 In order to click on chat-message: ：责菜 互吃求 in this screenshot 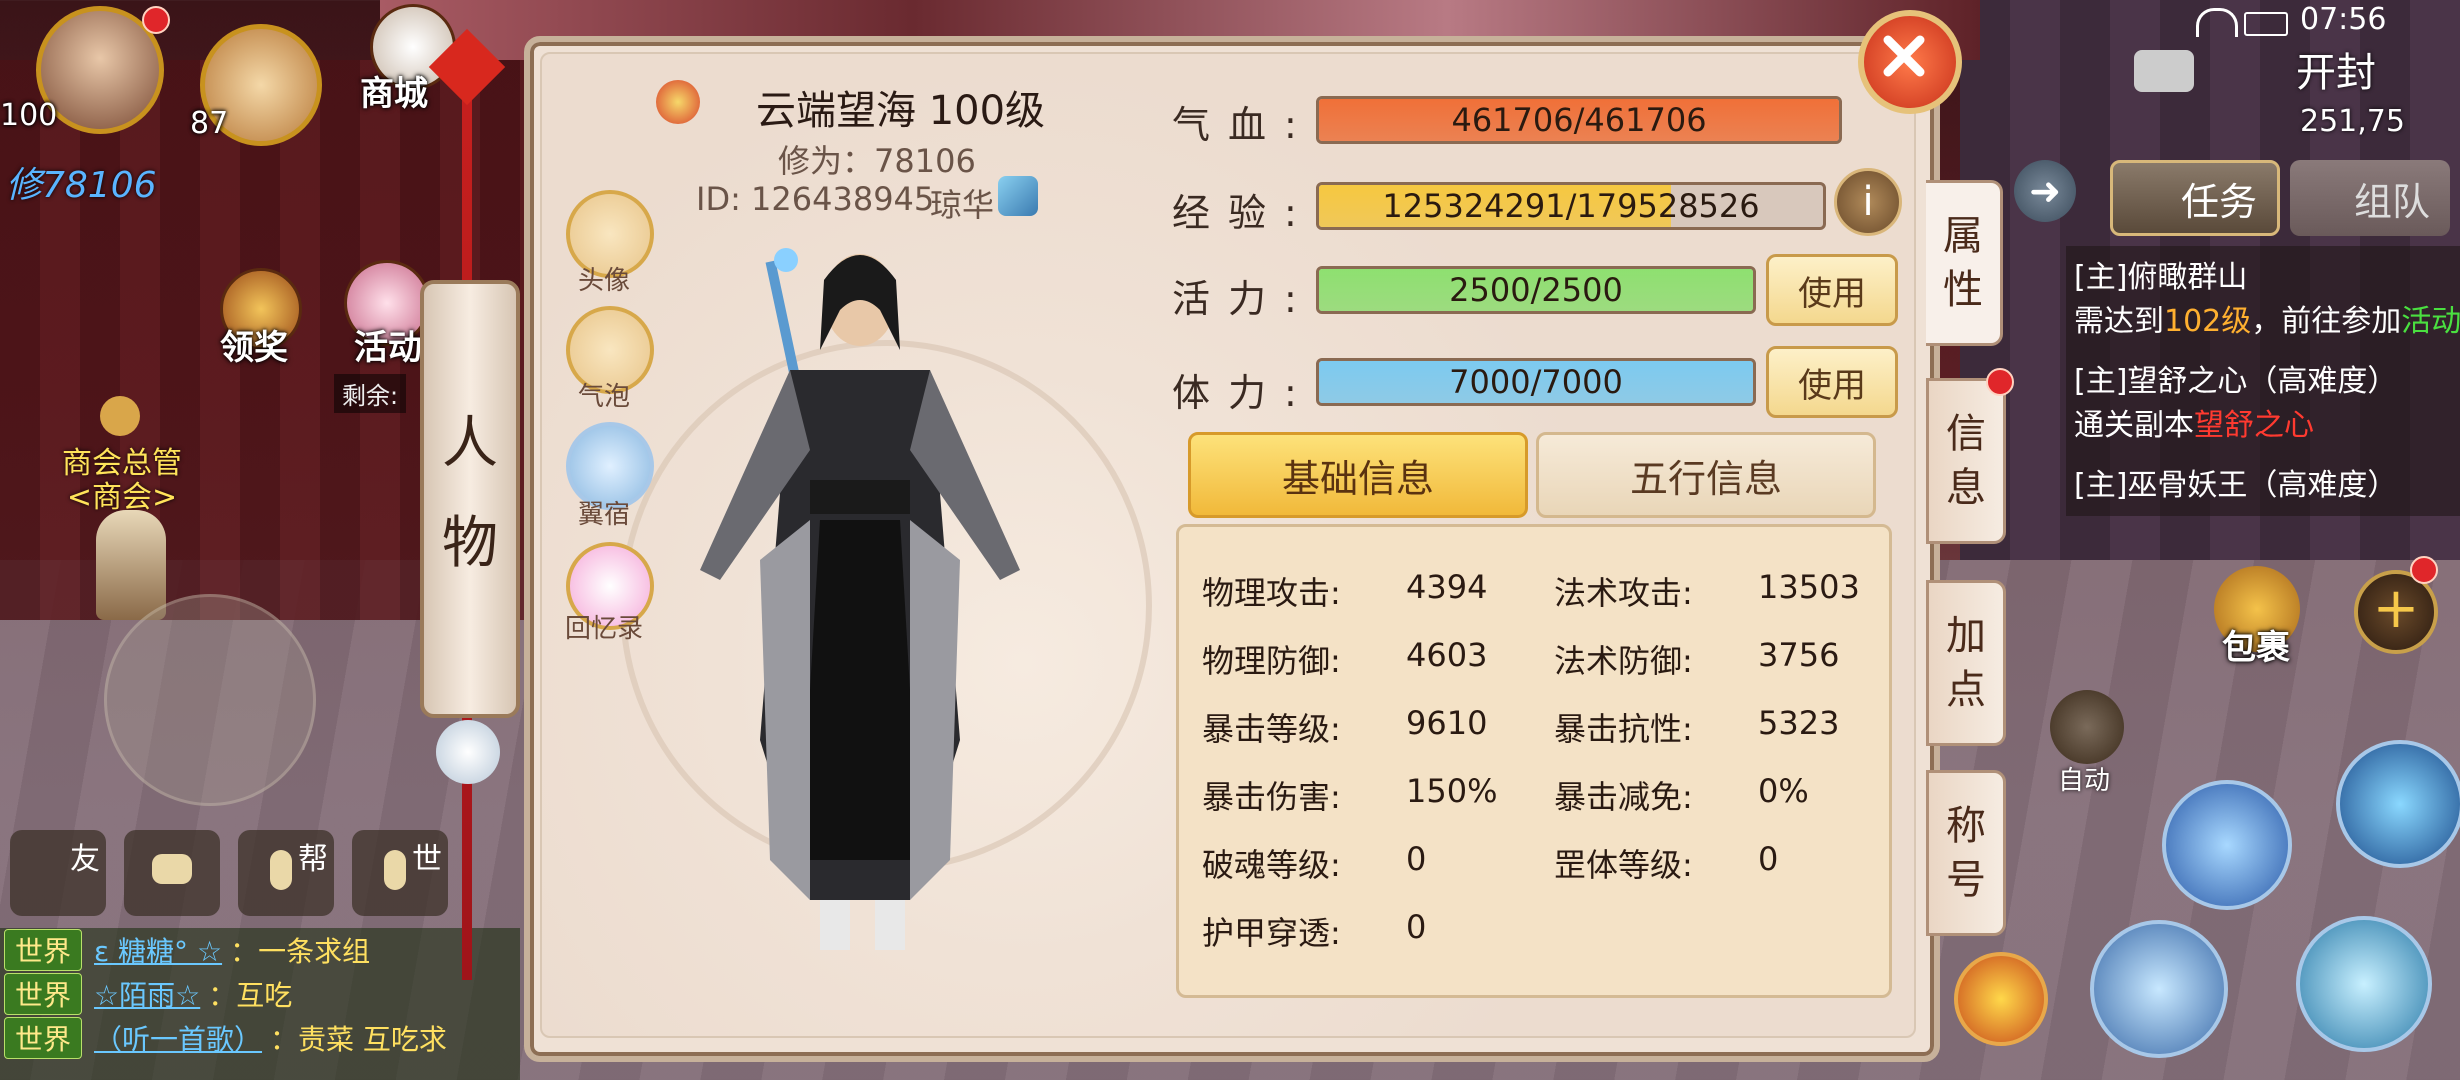, I will do `click(358, 1039)`.